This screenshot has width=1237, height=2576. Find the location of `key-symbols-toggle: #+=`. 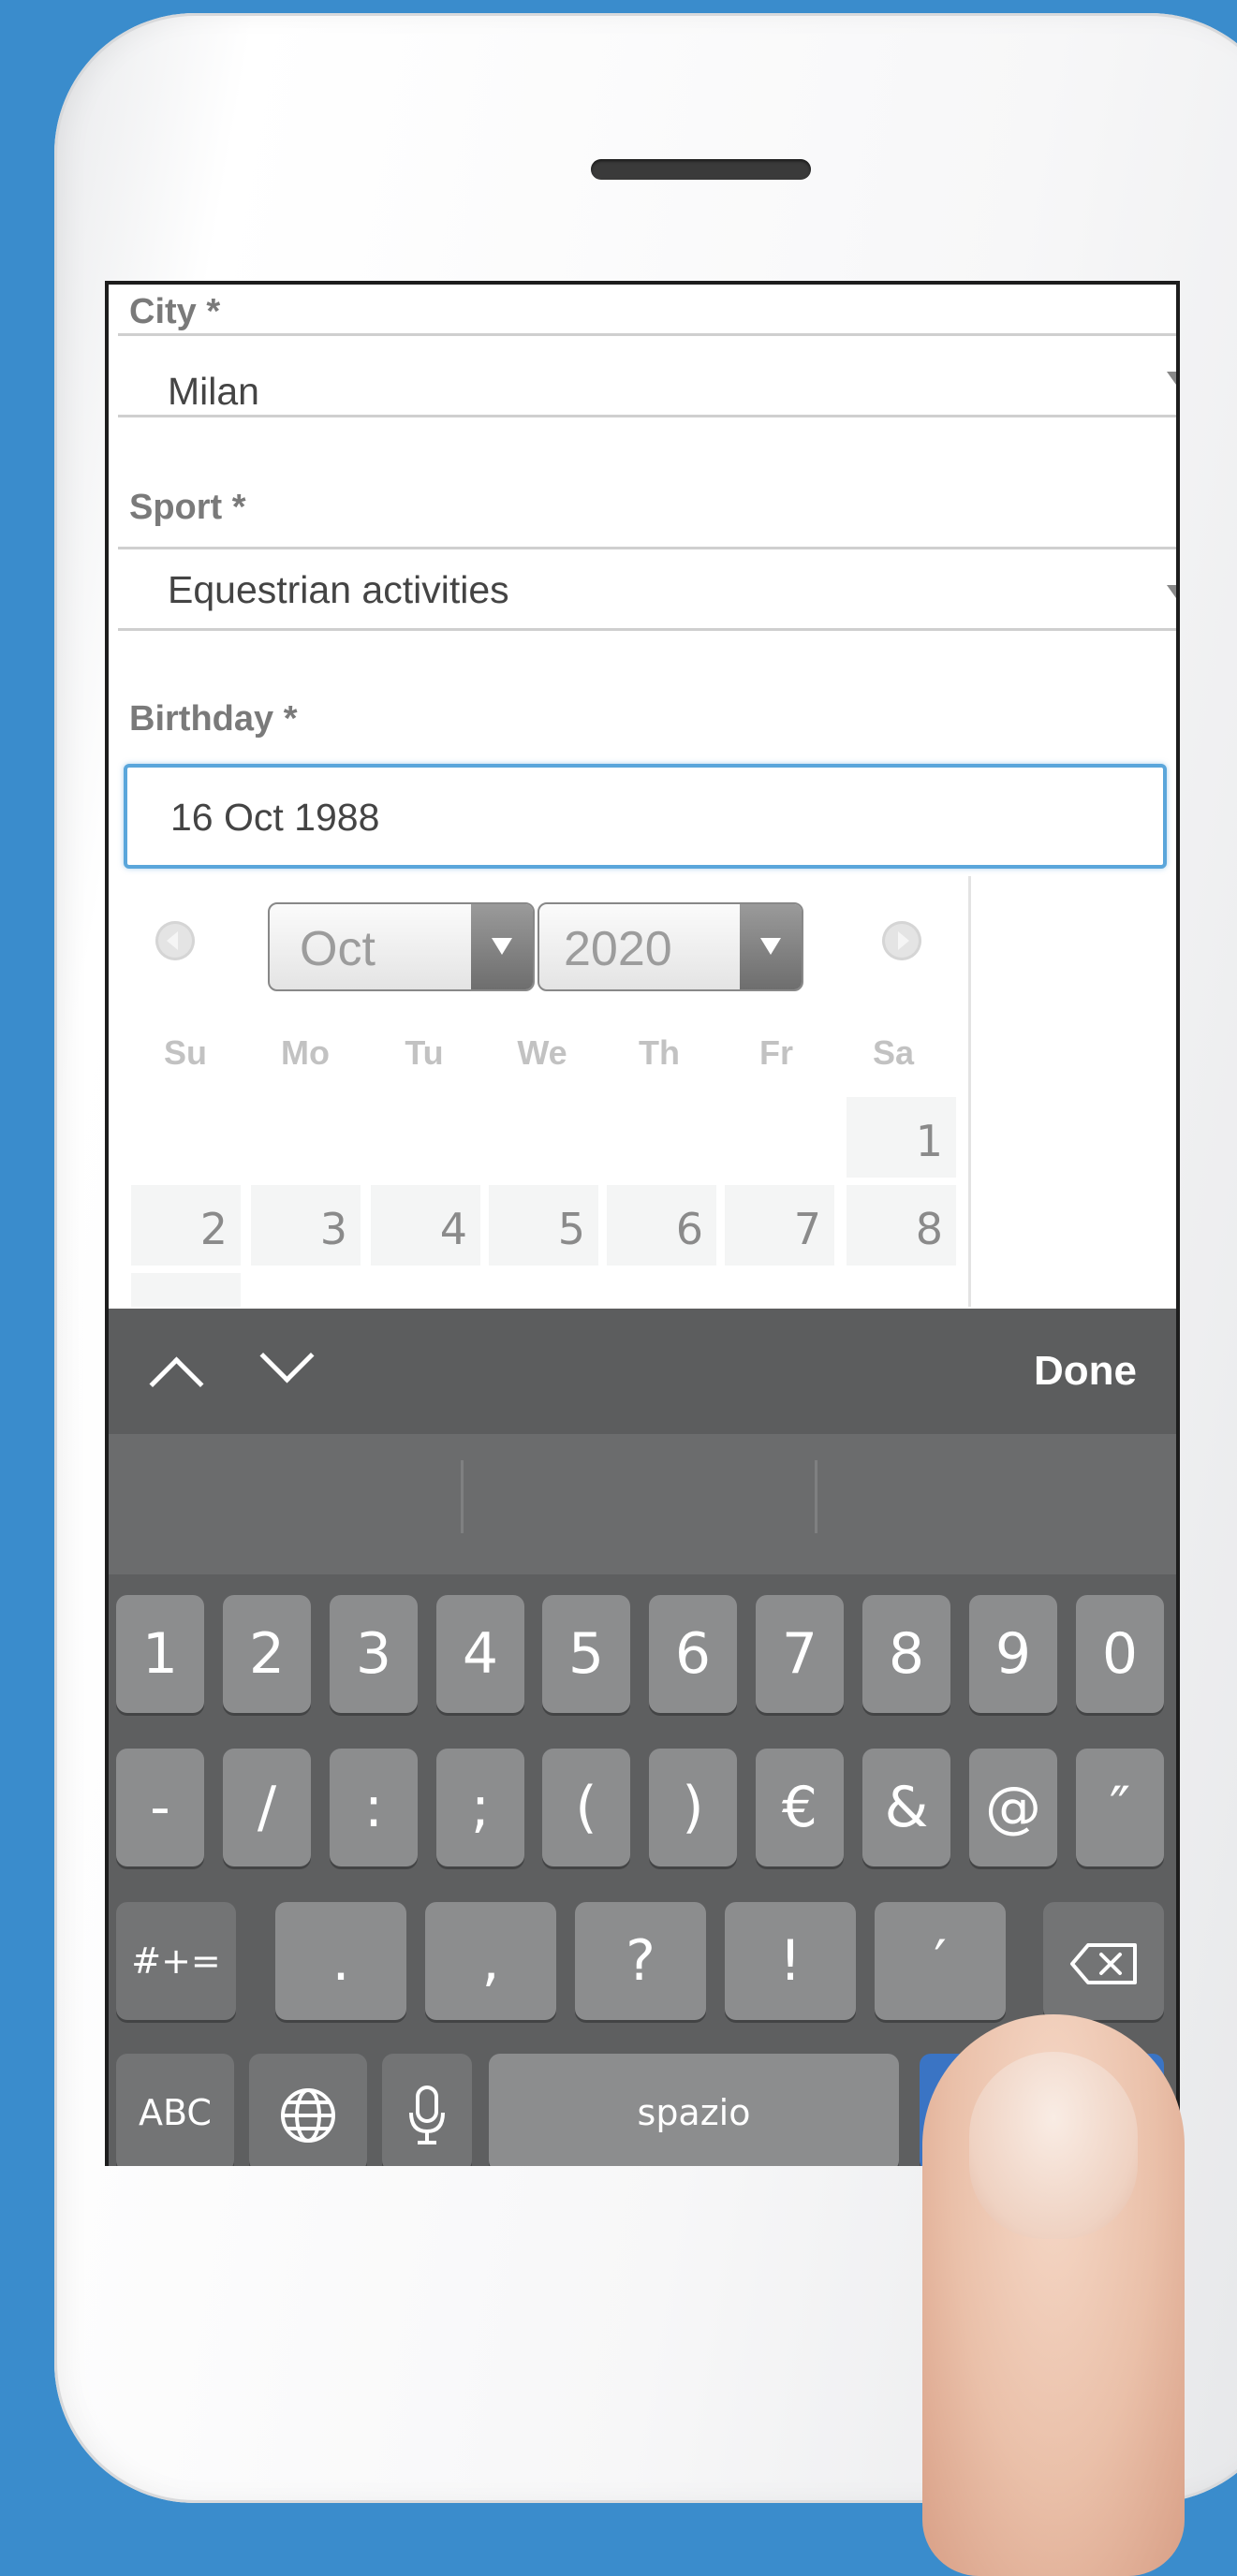

key-symbols-toggle: #+= is located at coordinates (176, 1961).